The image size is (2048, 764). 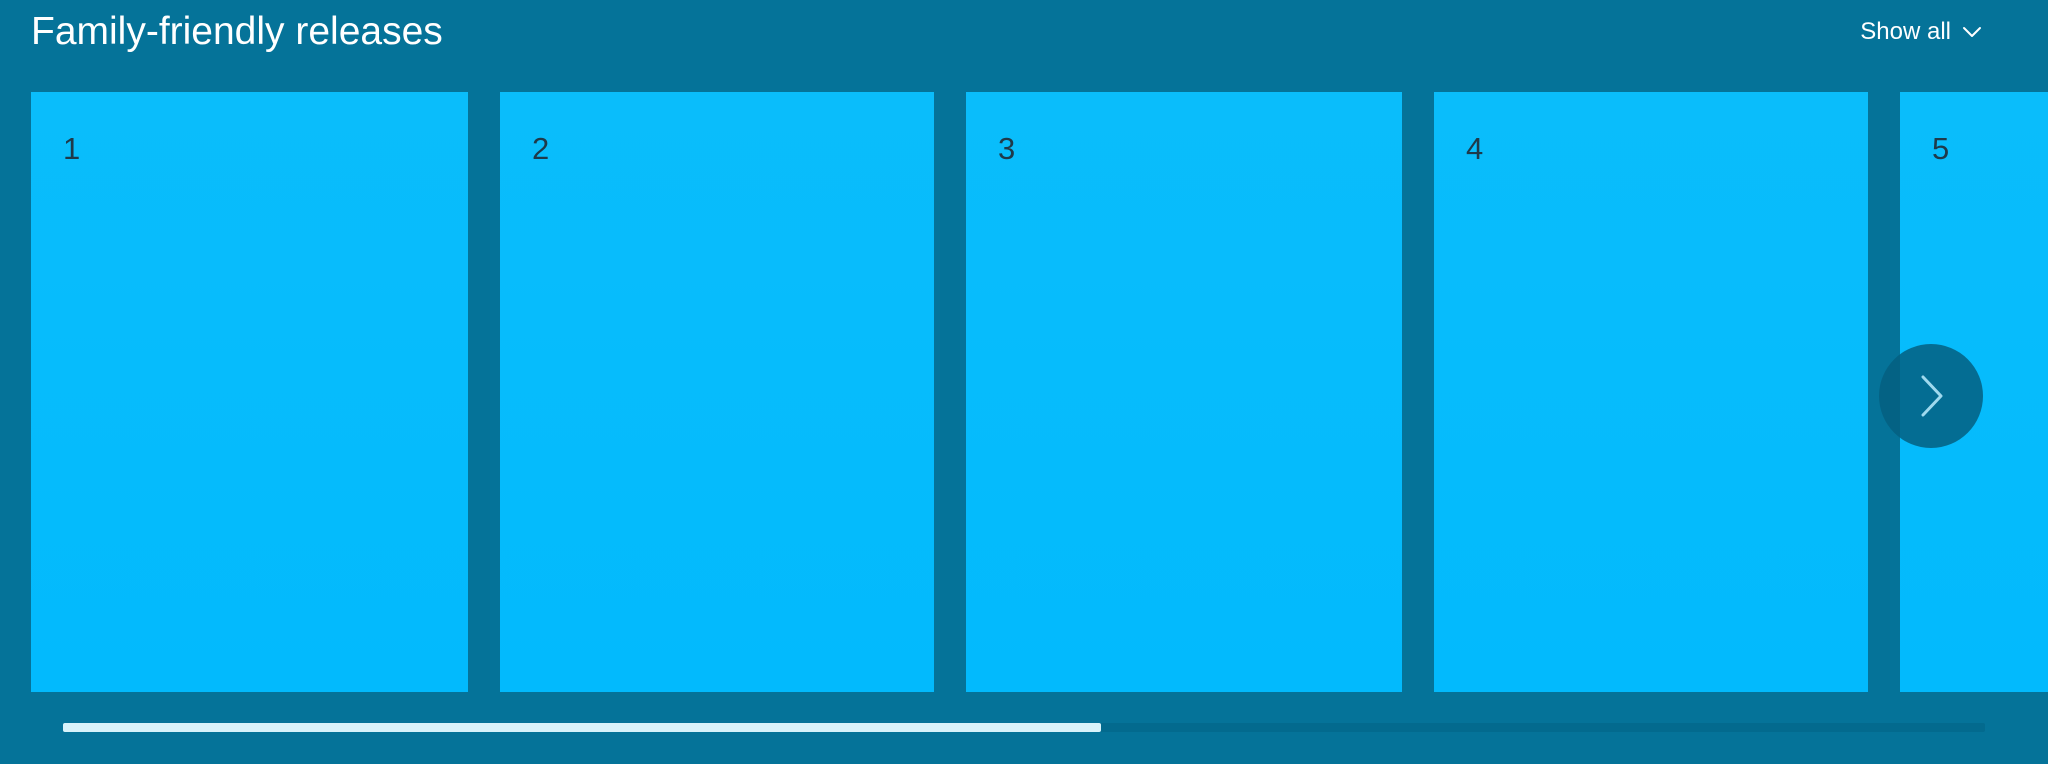 What do you see at coordinates (1007, 148) in the screenshot?
I see `tile-number: 3` at bounding box center [1007, 148].